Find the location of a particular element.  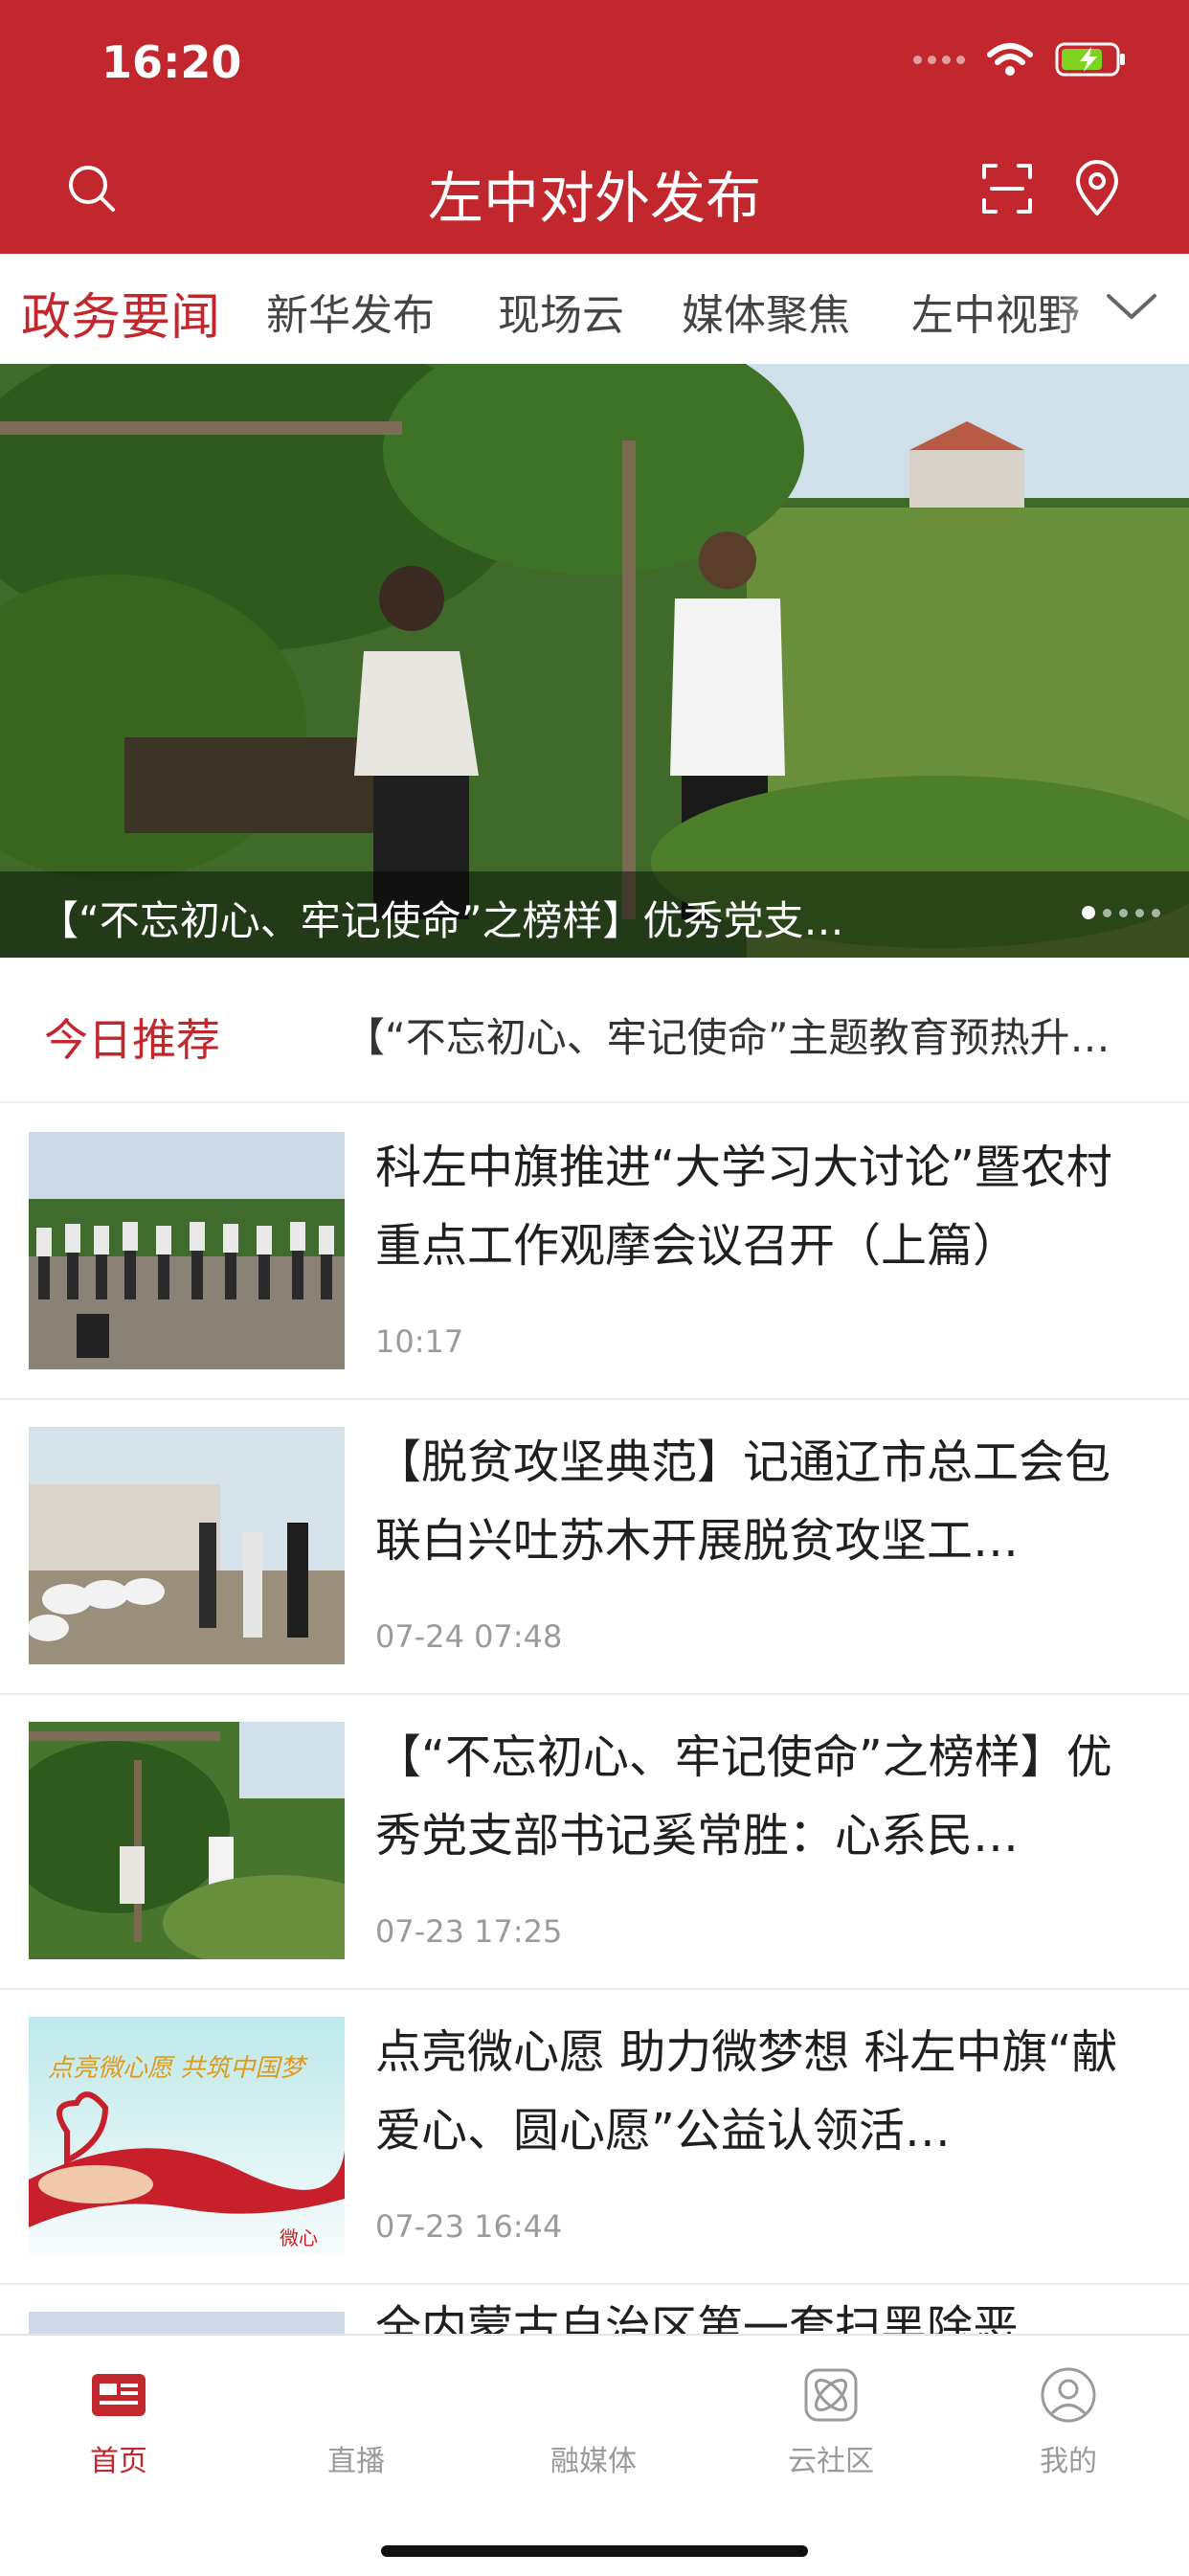

news-title: 全内蒙古自治区第一套扫黑除恶 is located at coordinates (697, 2320).